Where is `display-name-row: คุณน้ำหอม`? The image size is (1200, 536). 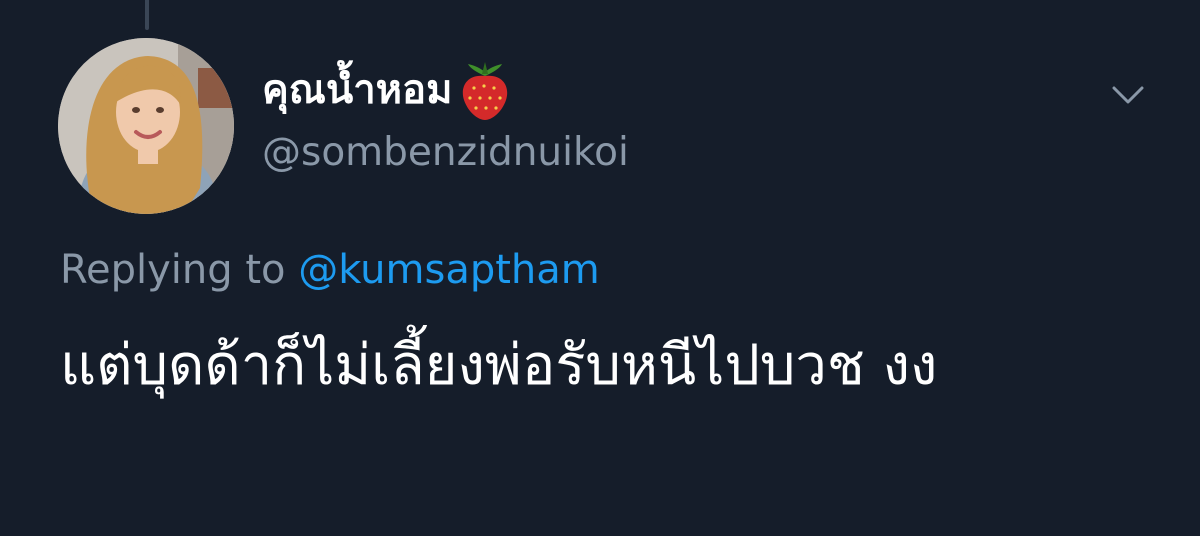 display-name-row: คุณน้ำหอม is located at coordinates (388, 90).